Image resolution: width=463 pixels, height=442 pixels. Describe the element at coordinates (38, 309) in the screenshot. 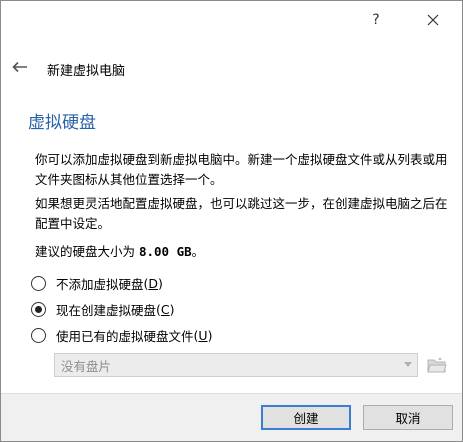

I see `radio-create-disk` at that location.